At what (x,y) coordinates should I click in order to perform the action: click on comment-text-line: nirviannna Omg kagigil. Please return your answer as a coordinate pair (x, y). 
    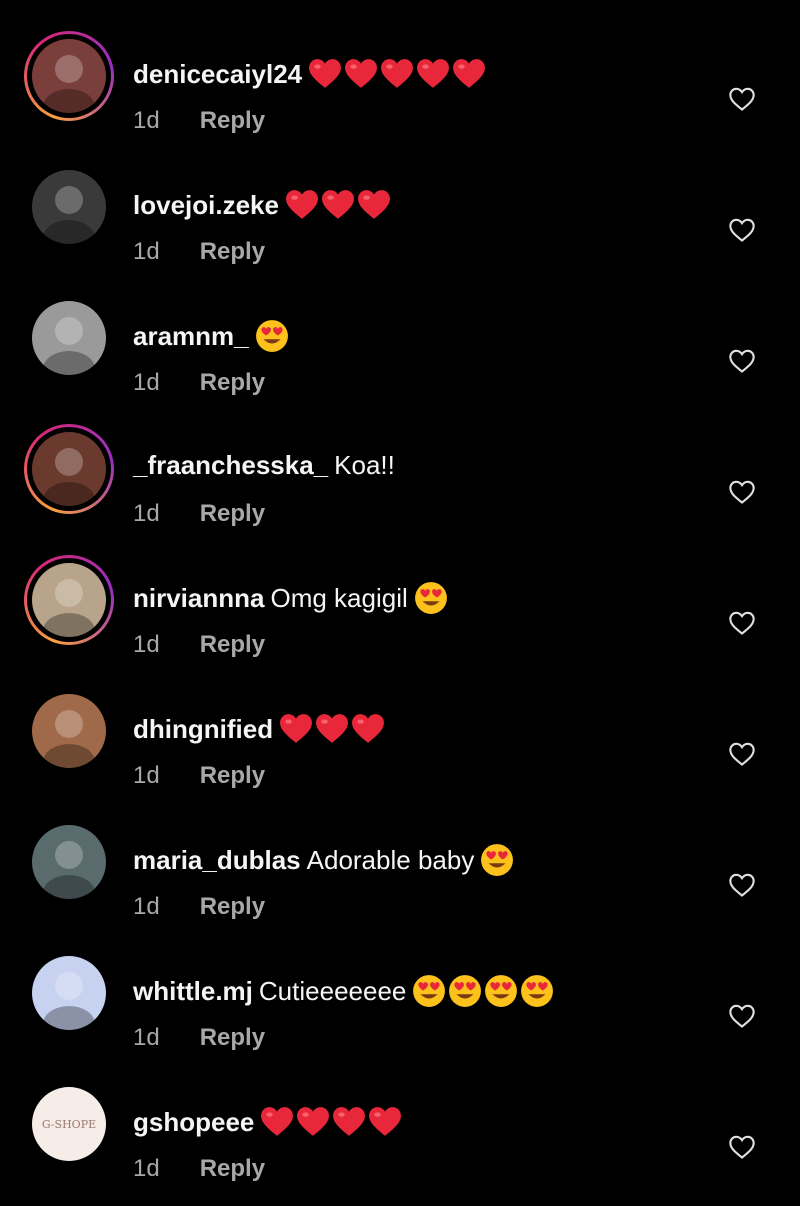
    Looking at the image, I should click on (290, 598).